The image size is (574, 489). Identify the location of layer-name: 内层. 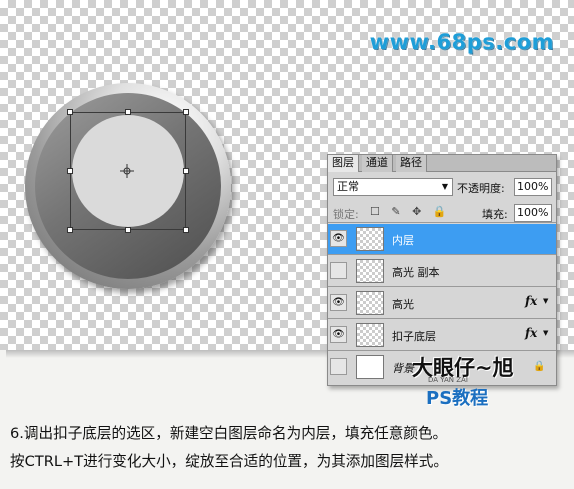
(403, 240).